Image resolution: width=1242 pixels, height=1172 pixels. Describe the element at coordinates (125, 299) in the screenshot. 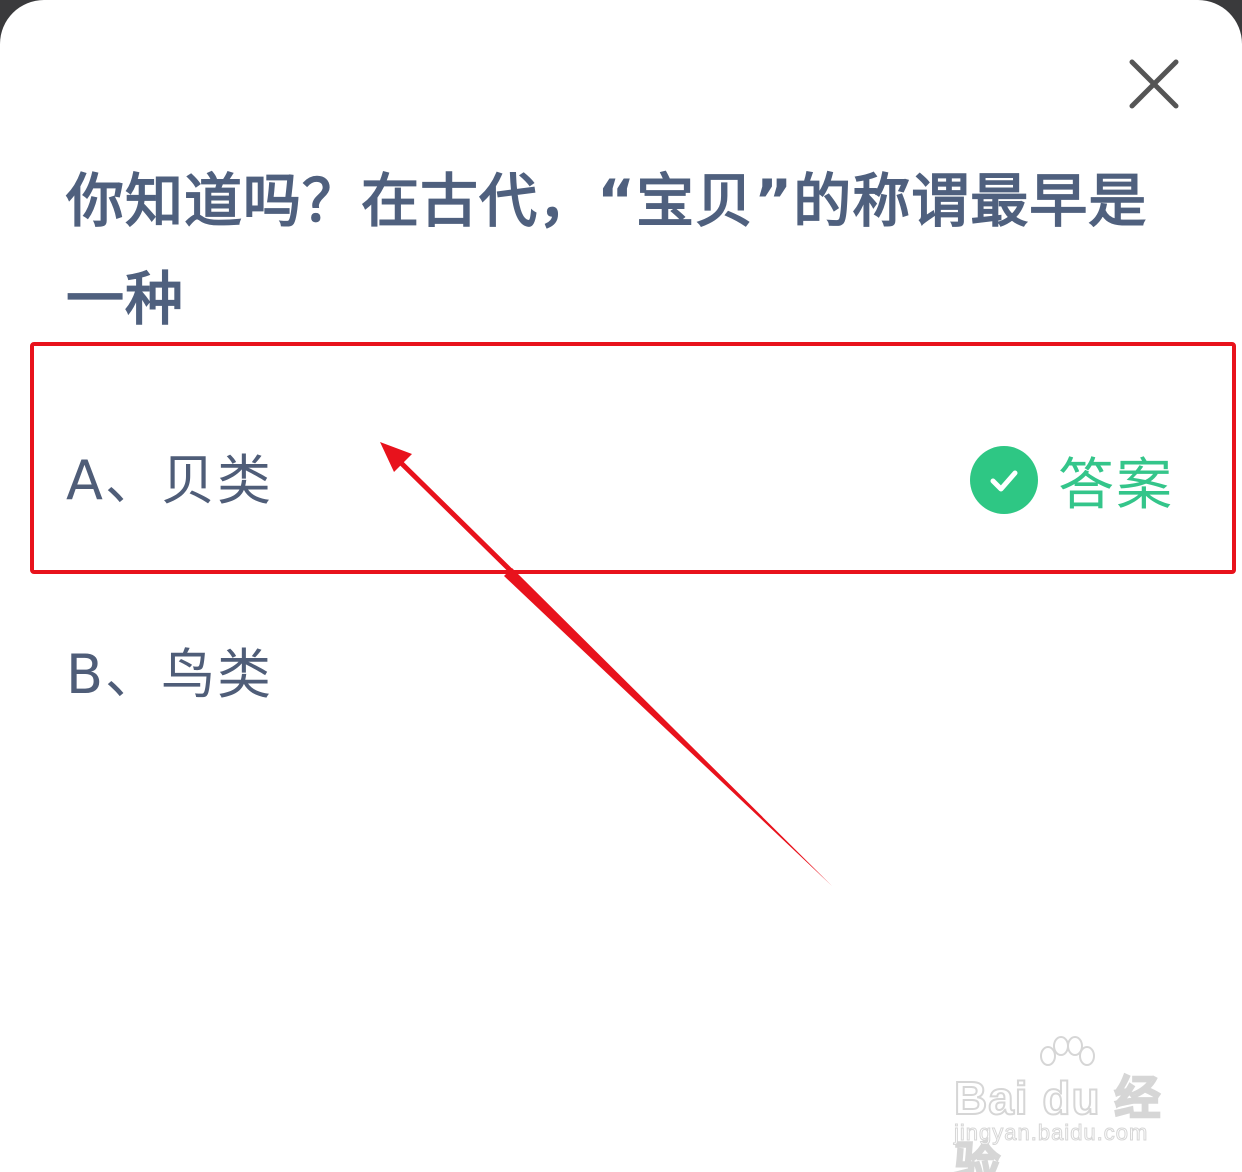

I see `question-line-2: 一种` at that location.